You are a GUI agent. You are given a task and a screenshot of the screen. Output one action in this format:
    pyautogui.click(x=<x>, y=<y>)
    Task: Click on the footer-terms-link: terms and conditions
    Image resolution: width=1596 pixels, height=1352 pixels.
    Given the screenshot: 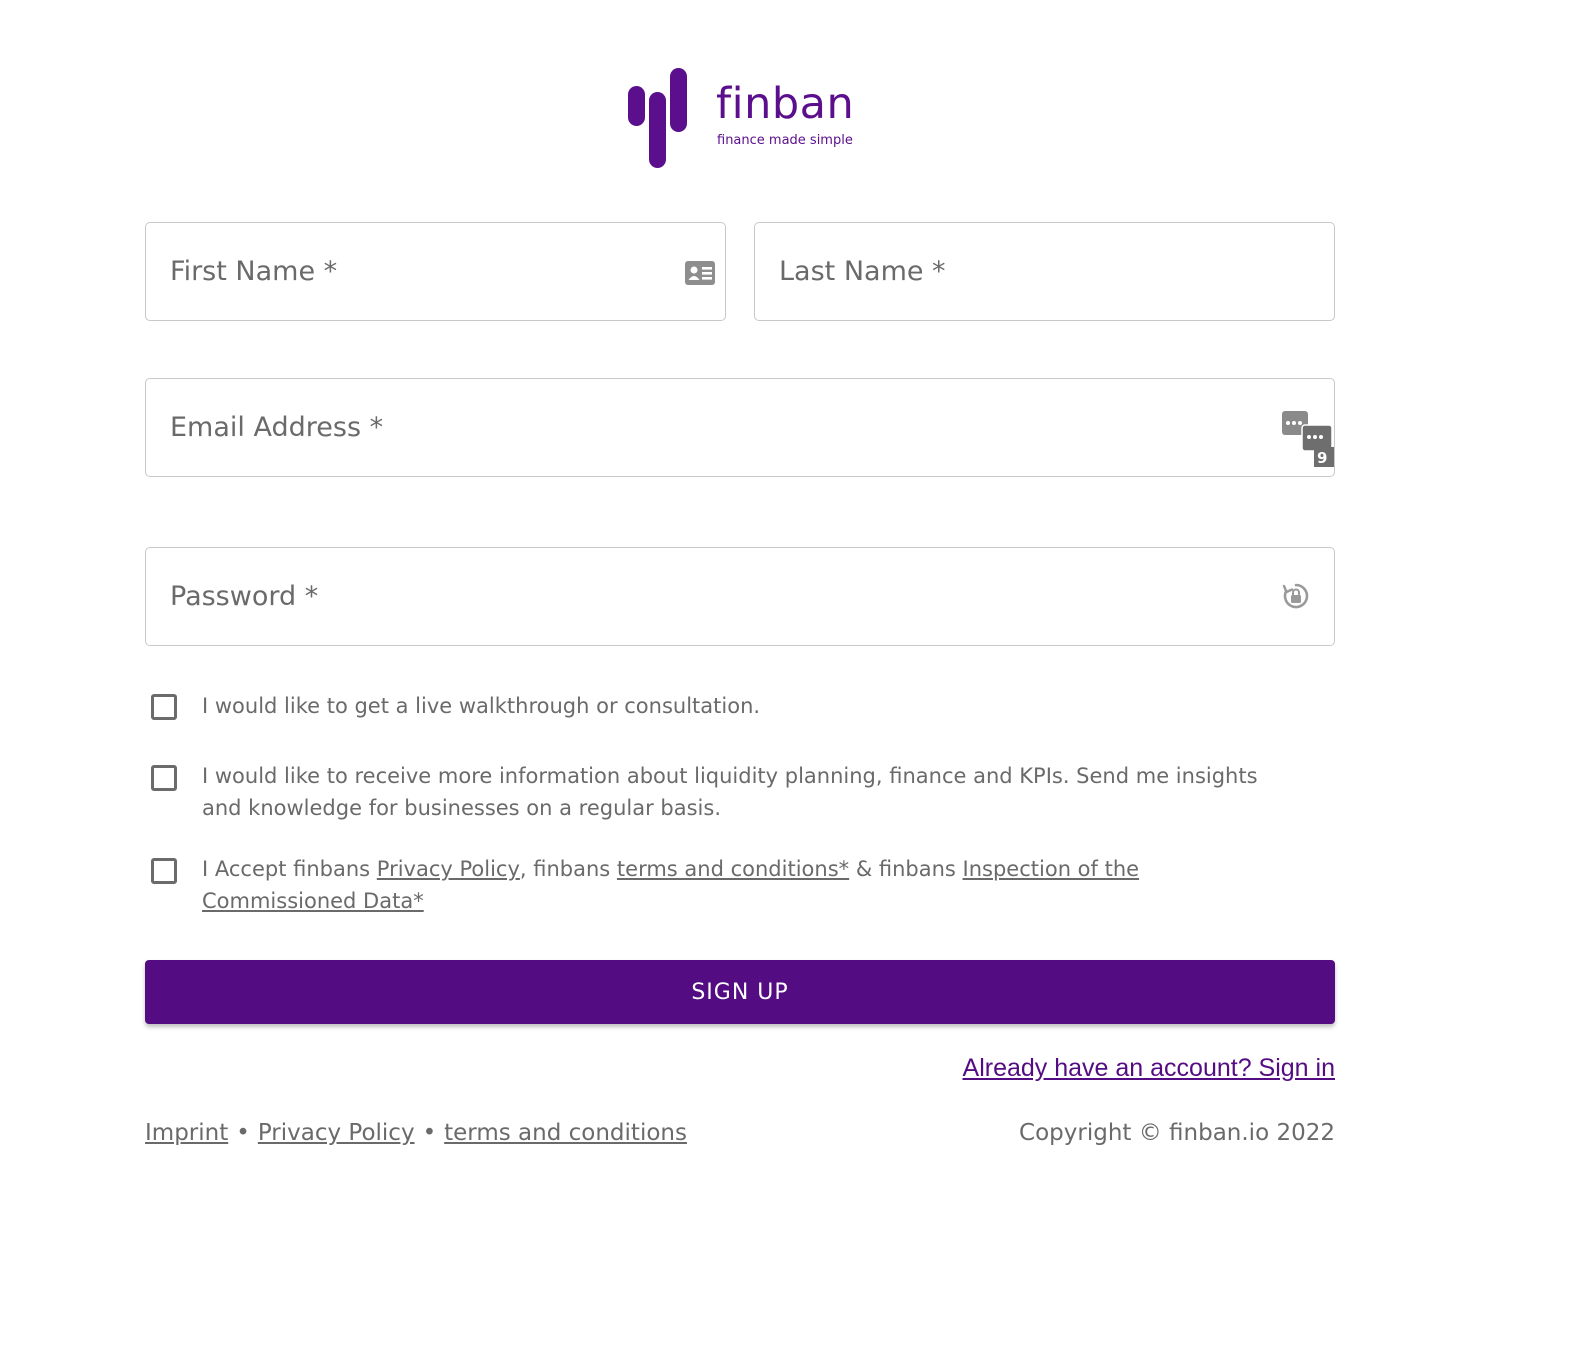 What is the action you would take?
    pyautogui.click(x=565, y=1133)
    